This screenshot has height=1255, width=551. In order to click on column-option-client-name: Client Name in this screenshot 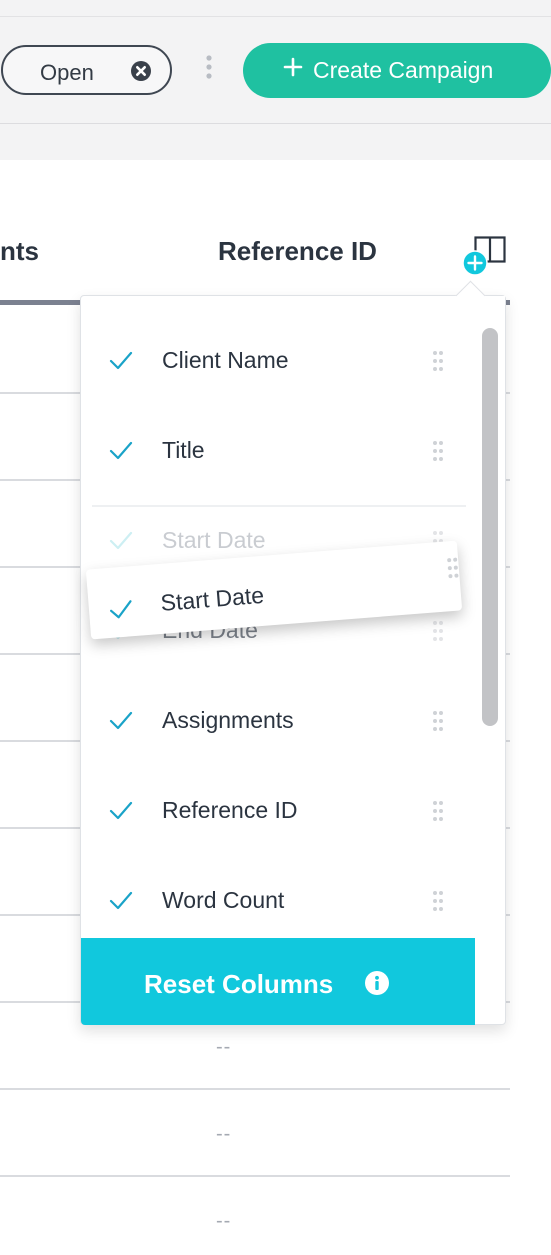, I will do `click(275, 360)`.